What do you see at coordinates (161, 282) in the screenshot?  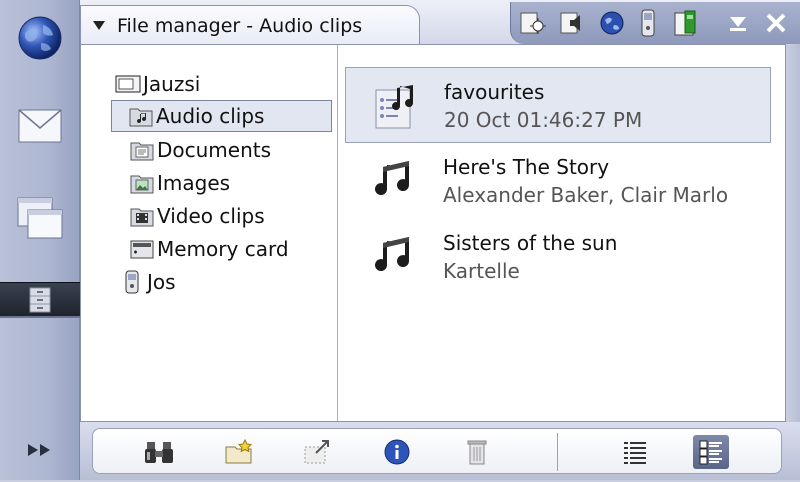 I see `tree-item-label: Jos` at bounding box center [161, 282].